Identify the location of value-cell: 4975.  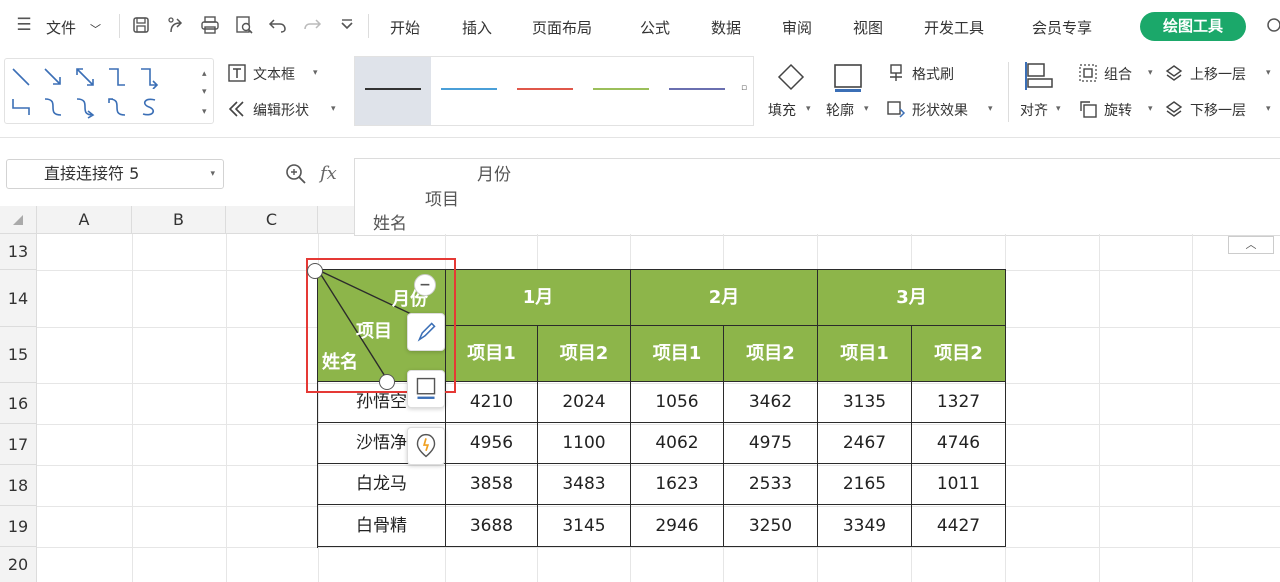
(771, 443).